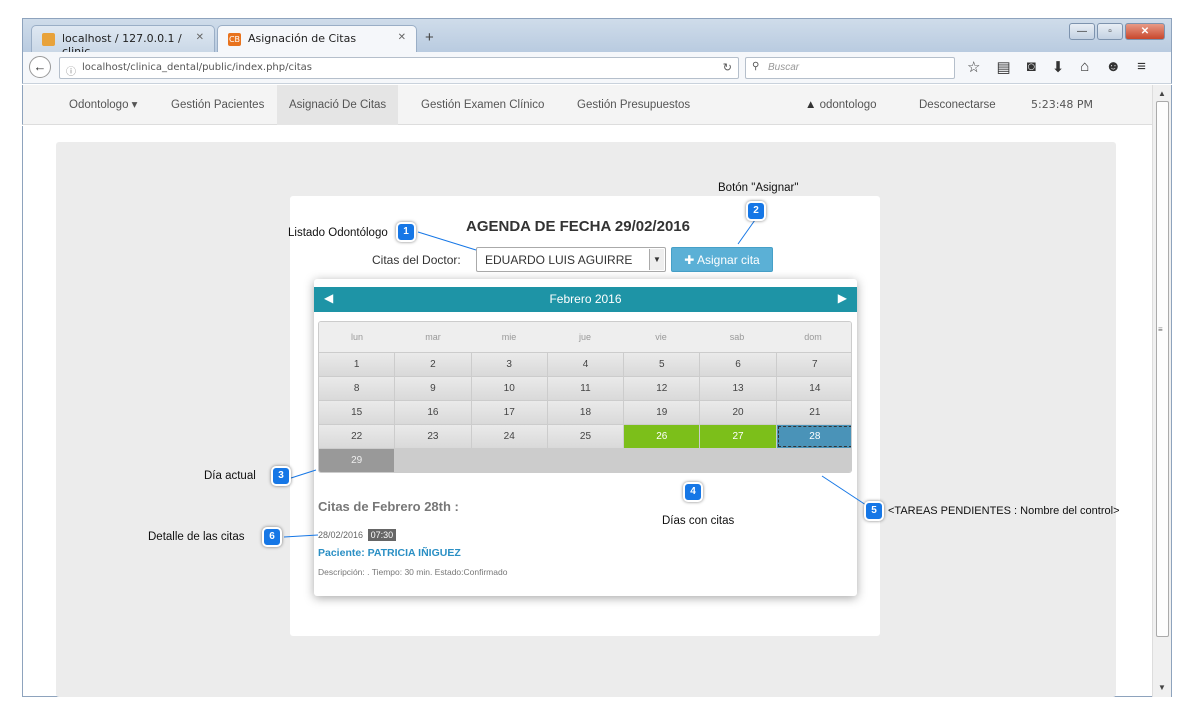 The image size is (1188, 704). Describe the element at coordinates (559, 260) in the screenshot. I see `doctor-selected-value: EDUARDO LUIS AGUIRRE` at that location.